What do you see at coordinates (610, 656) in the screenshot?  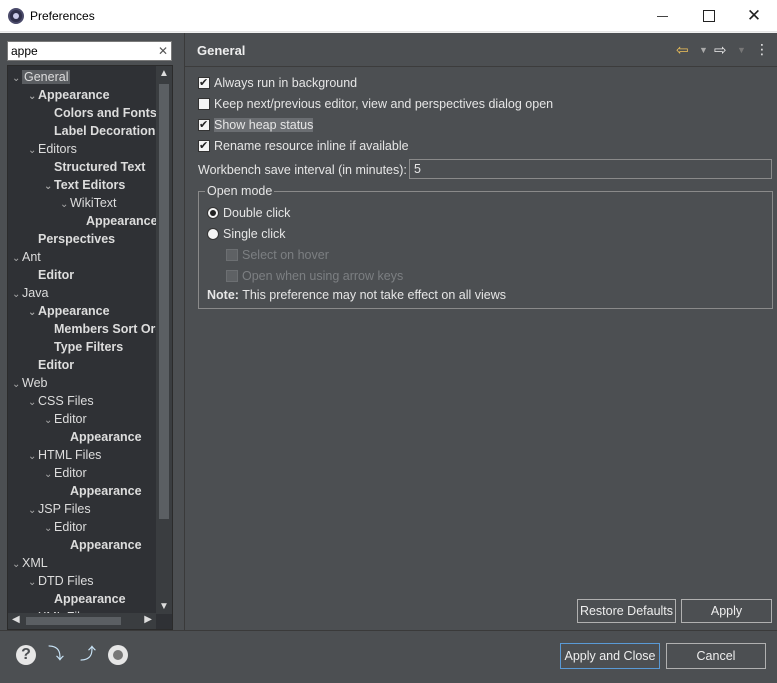 I see `apply-and-close-button: Apply and Close` at bounding box center [610, 656].